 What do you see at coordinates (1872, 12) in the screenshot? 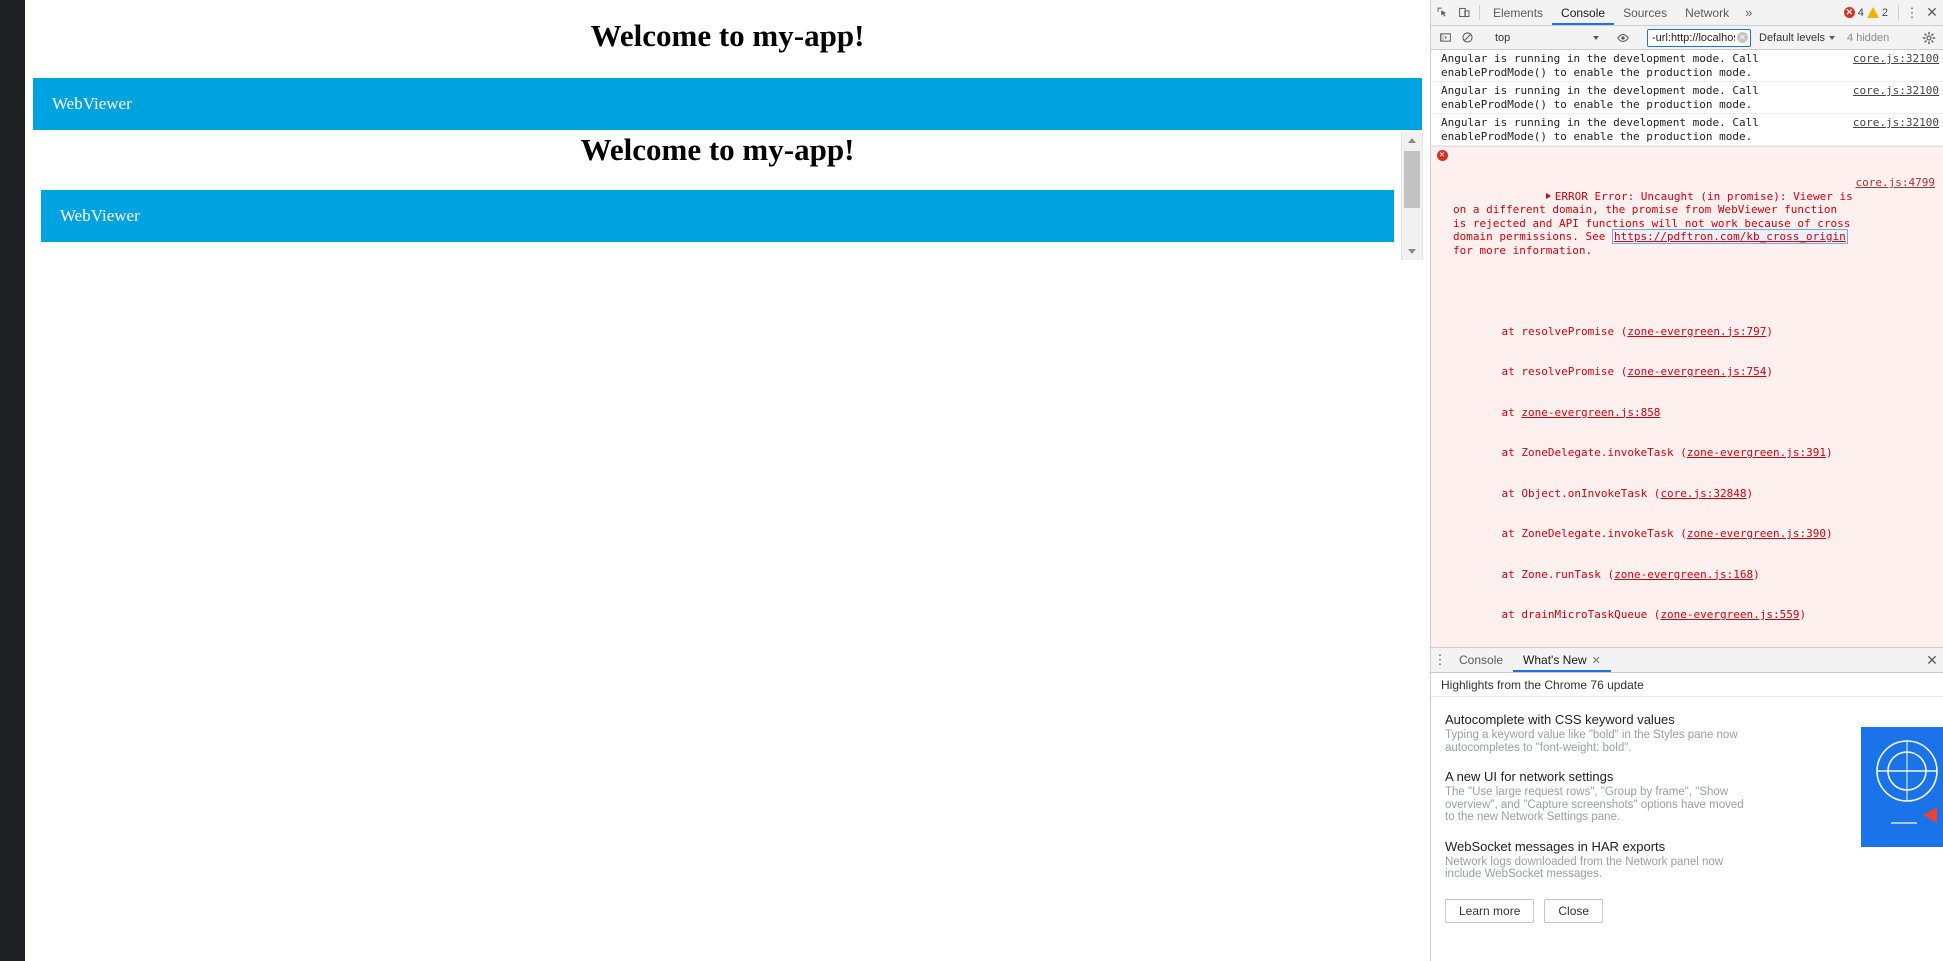
I see `warning-count-icon` at bounding box center [1872, 12].